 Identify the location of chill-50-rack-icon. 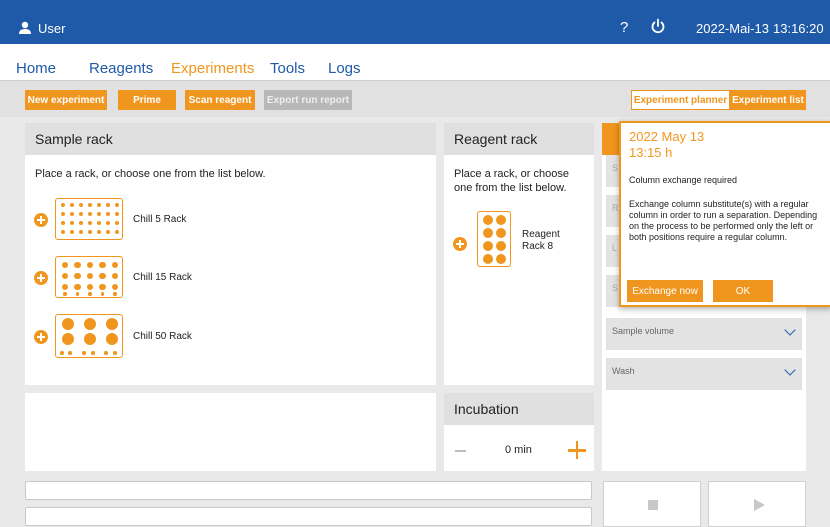
(89, 336).